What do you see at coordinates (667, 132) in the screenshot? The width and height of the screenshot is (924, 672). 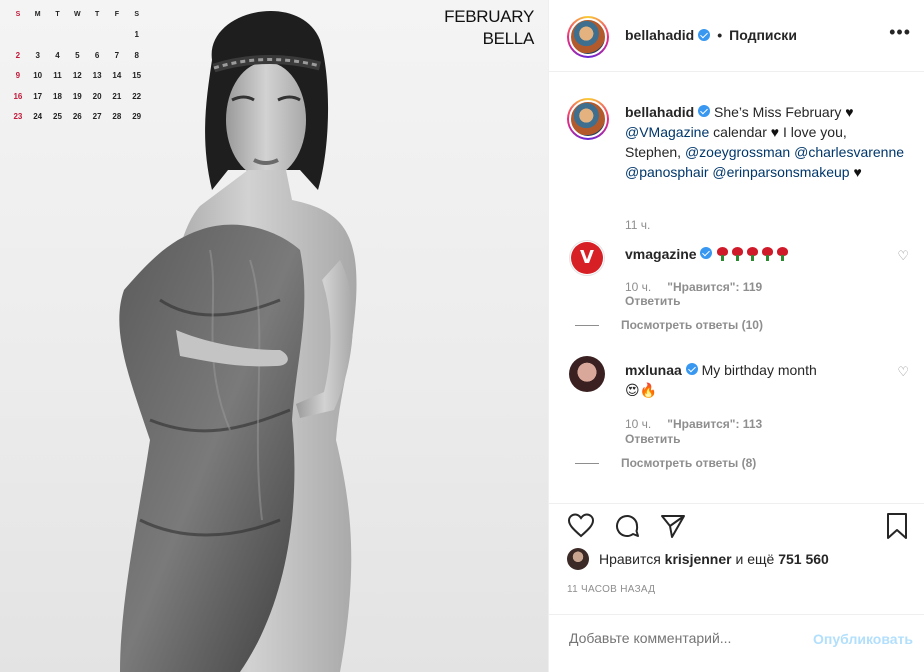 I see `mention-link: @VMagazine` at bounding box center [667, 132].